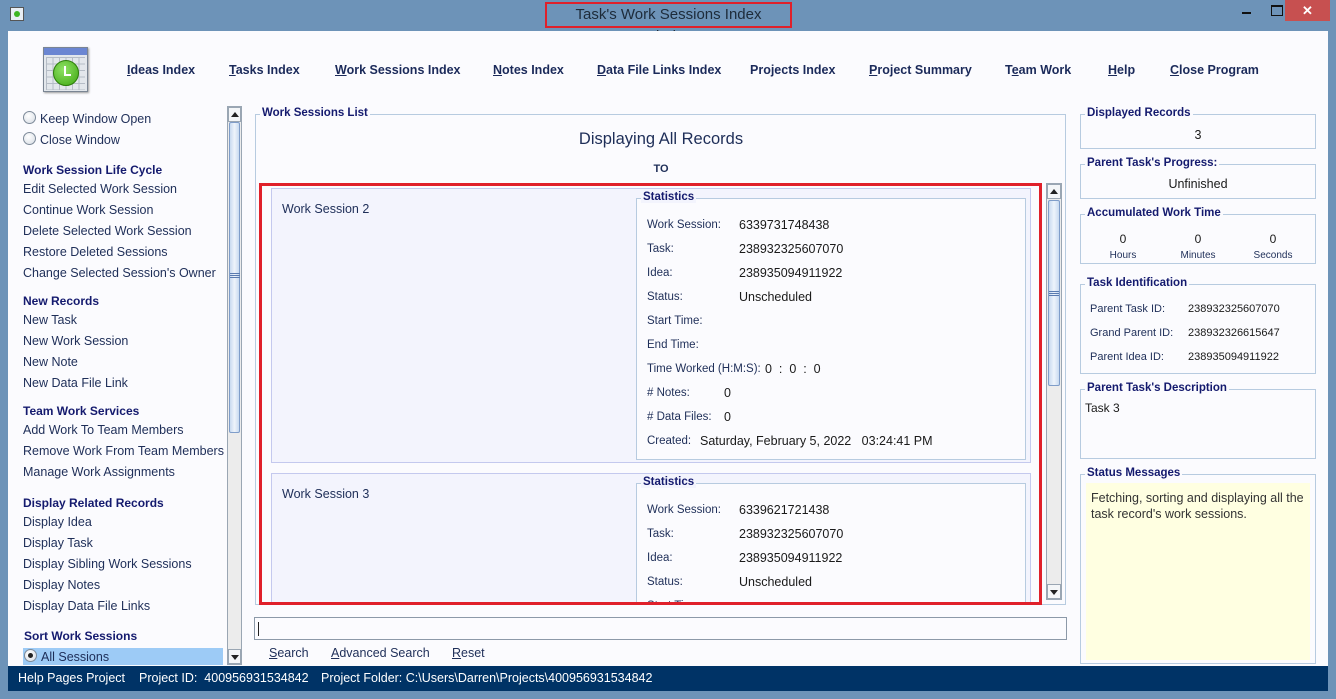 The width and height of the screenshot is (1336, 699). What do you see at coordinates (775, 582) in the screenshot?
I see `status-value: Unscheduled` at bounding box center [775, 582].